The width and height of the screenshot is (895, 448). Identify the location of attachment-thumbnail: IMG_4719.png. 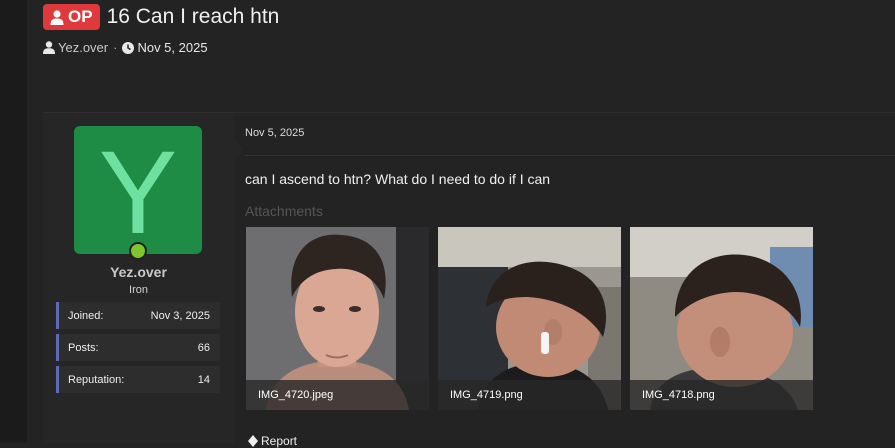
(529, 318).